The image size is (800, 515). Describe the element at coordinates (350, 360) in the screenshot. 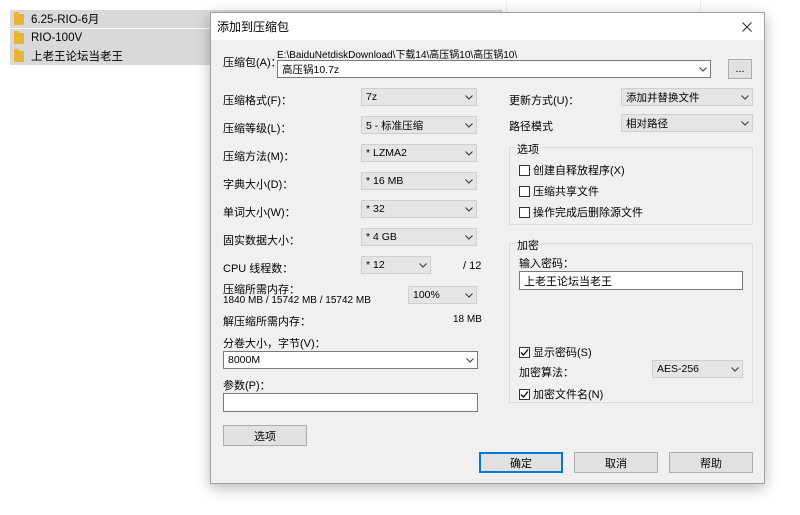

I see `volume-combo: 8000M` at that location.